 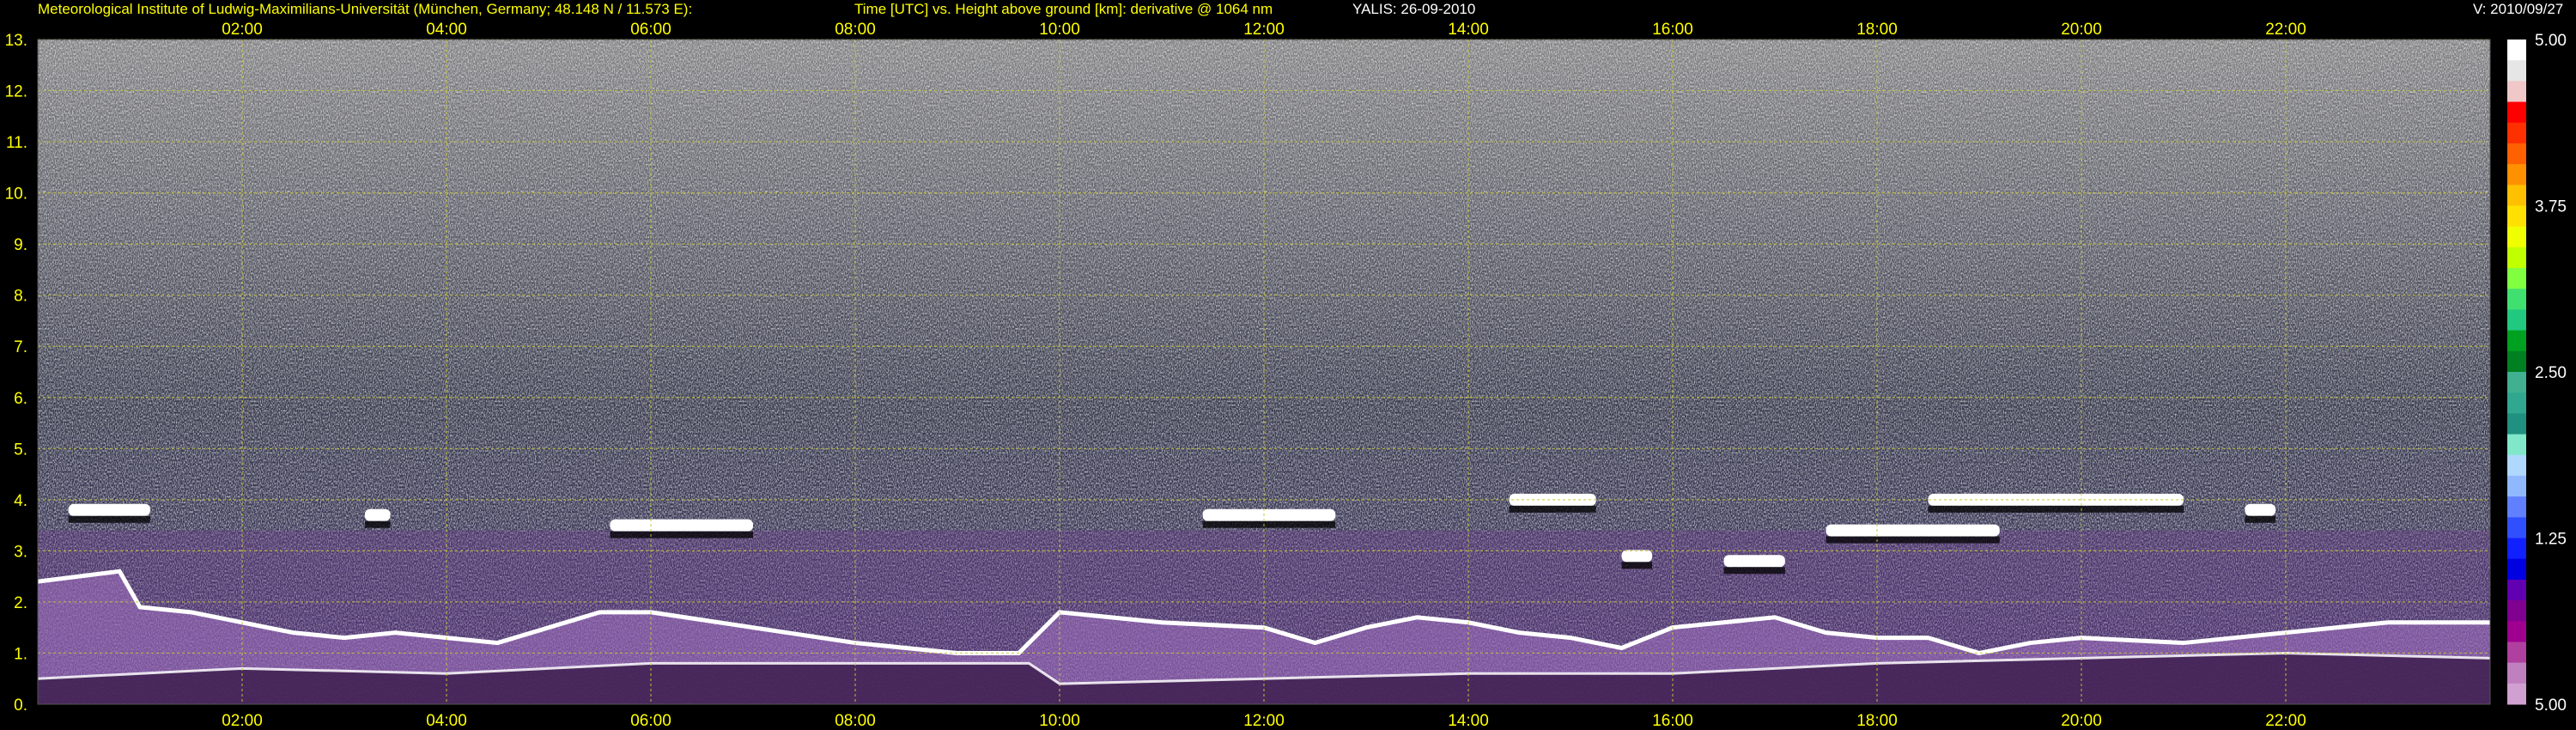 What do you see at coordinates (1877, 30) in the screenshot?
I see `x-tick-label-top: 18:00` at bounding box center [1877, 30].